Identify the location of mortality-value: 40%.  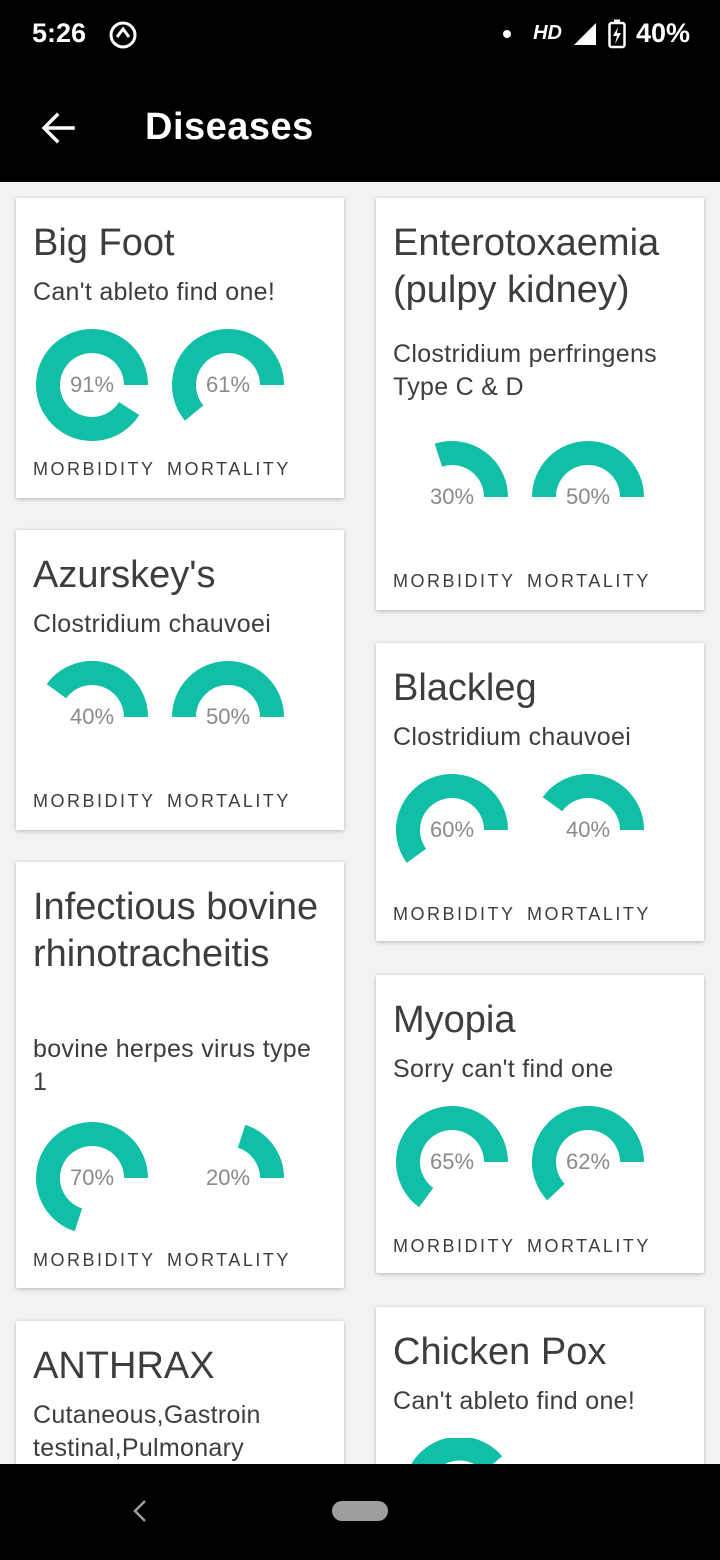
(588, 829).